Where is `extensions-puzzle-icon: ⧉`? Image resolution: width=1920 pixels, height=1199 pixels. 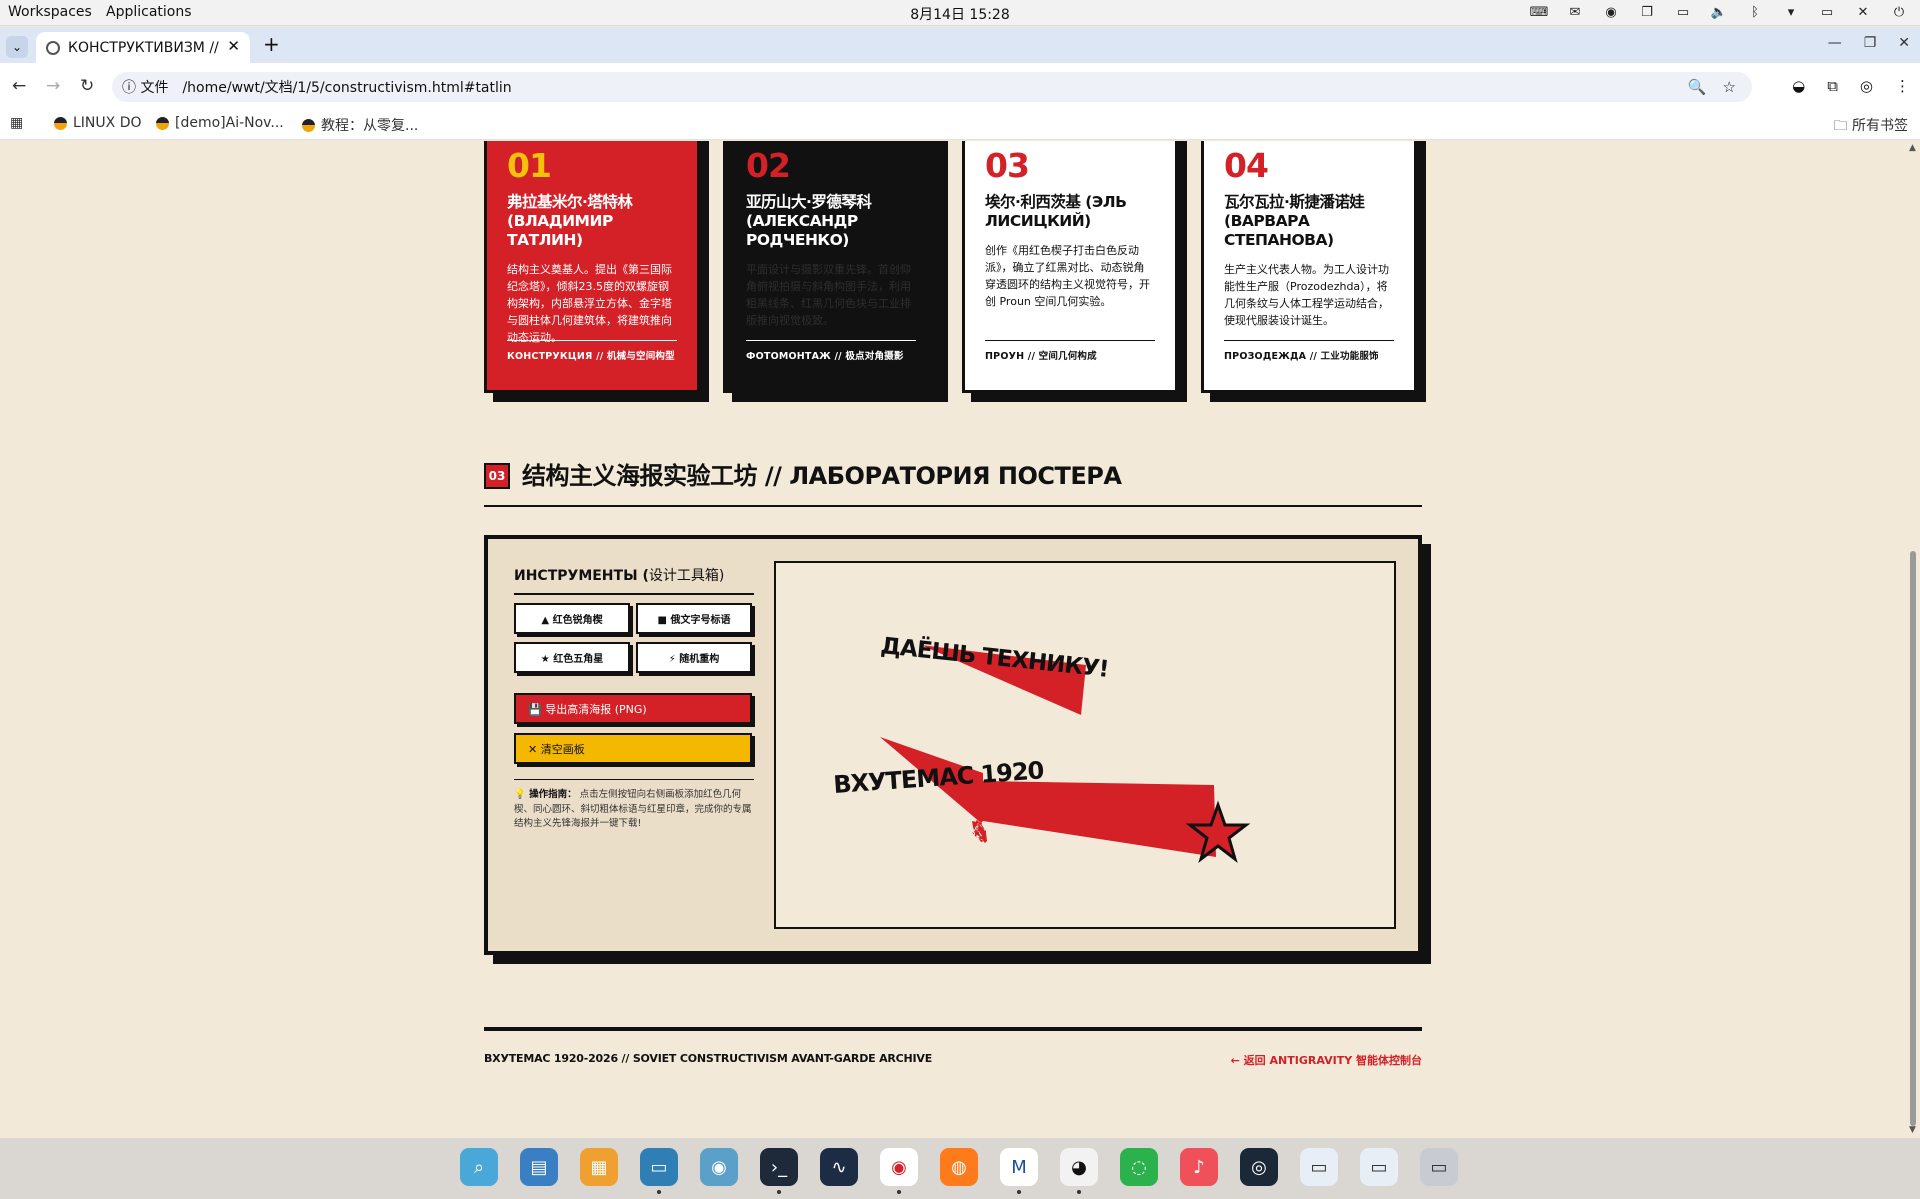
extensions-puzzle-icon: ⧉ is located at coordinates (1832, 86).